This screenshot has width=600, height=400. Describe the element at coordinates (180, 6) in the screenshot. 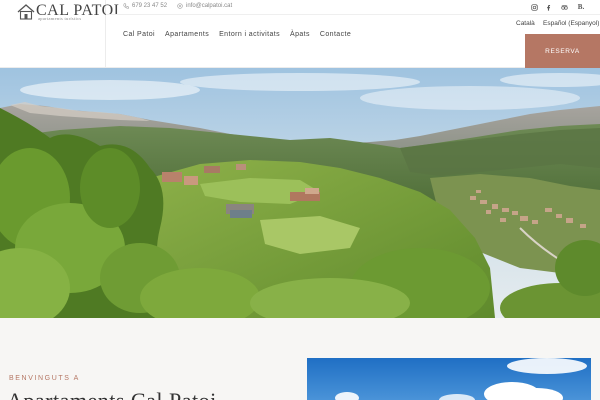

I see `mail-icon` at that location.